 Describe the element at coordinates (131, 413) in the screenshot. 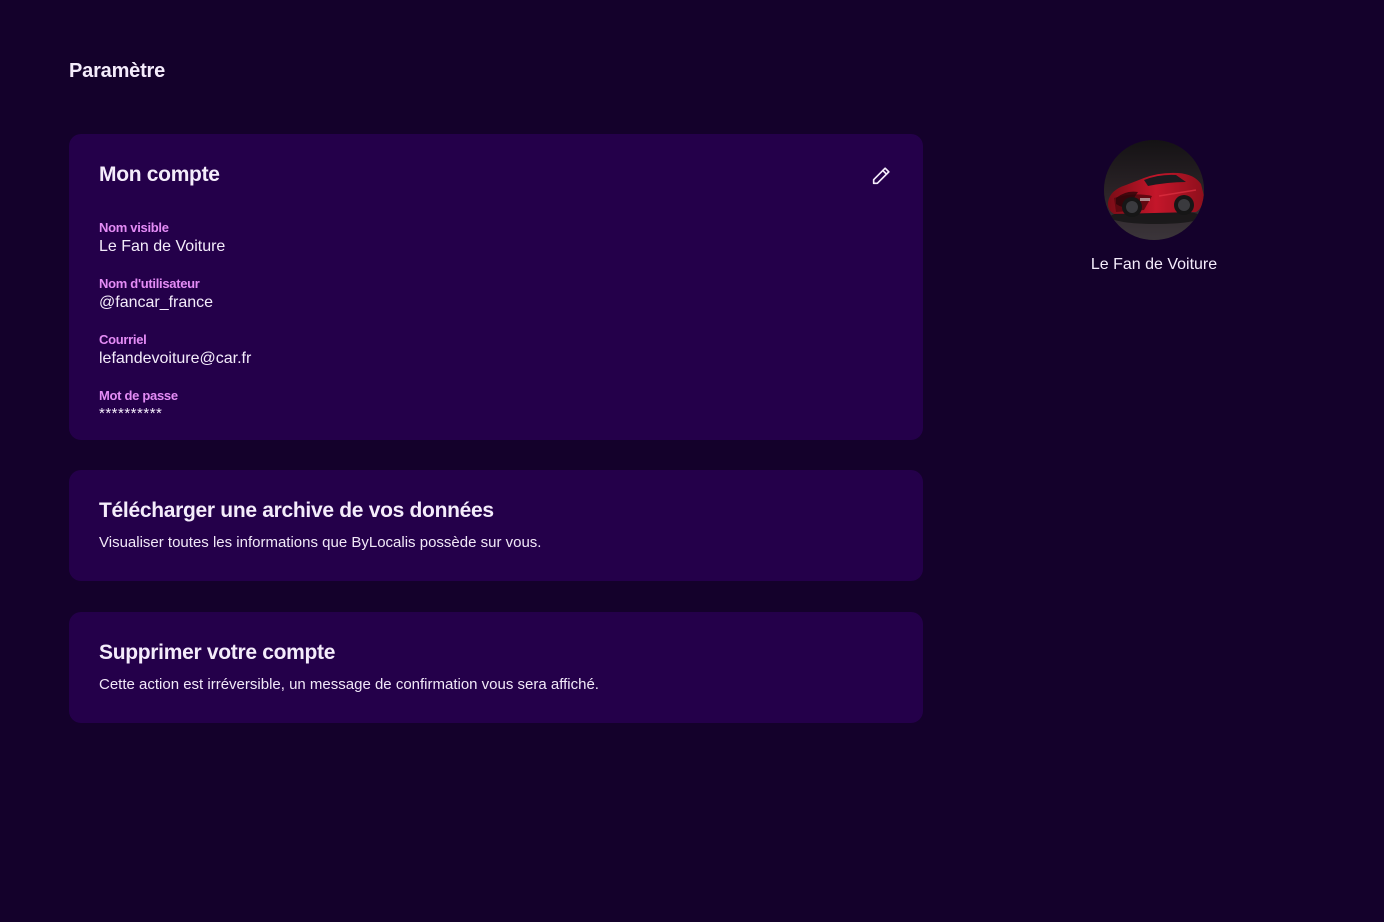

I see `password-value: **********` at that location.